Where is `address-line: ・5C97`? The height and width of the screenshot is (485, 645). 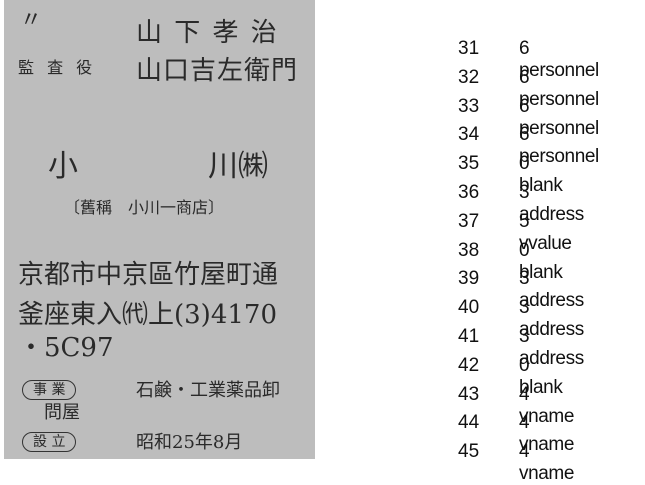
address-line: ・5C97 is located at coordinates (66, 348).